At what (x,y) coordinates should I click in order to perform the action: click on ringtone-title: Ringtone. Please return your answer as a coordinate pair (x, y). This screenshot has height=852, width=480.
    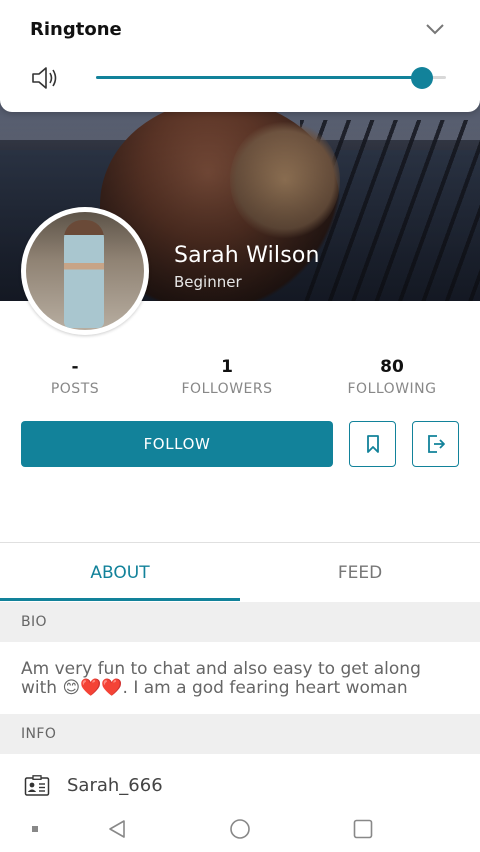
    Looking at the image, I should click on (76, 29).